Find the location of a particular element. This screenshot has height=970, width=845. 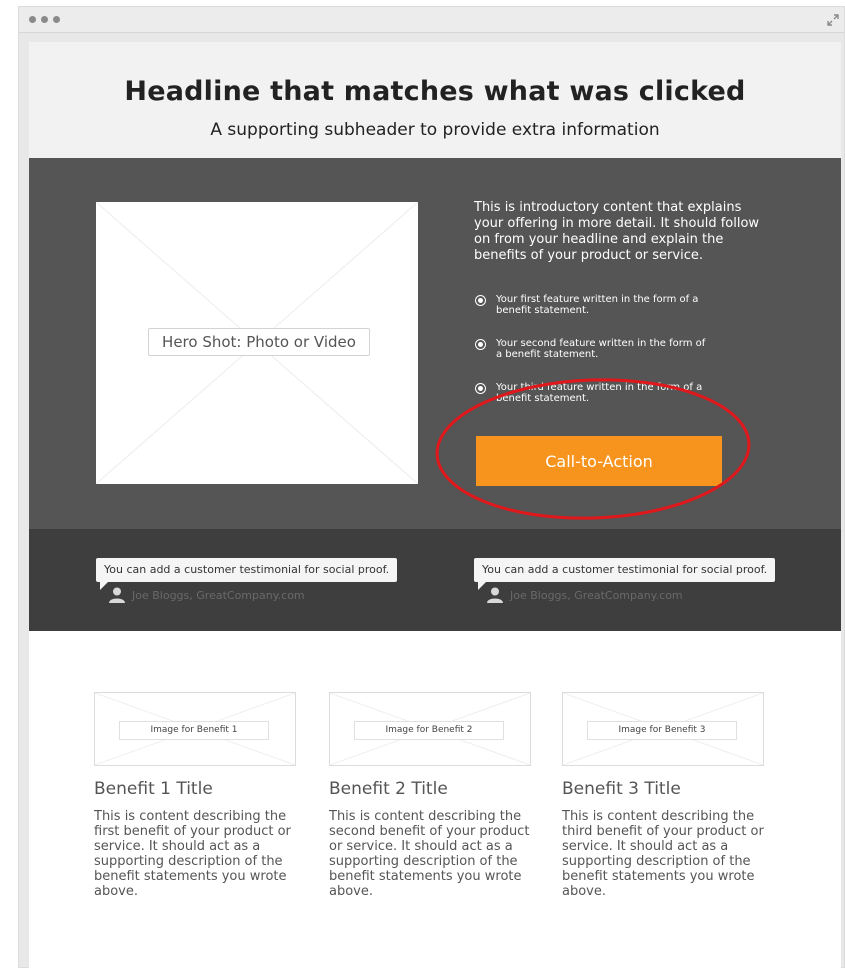

benefit-image-placeholder: Image for Benefit 2 is located at coordinates (430, 729).